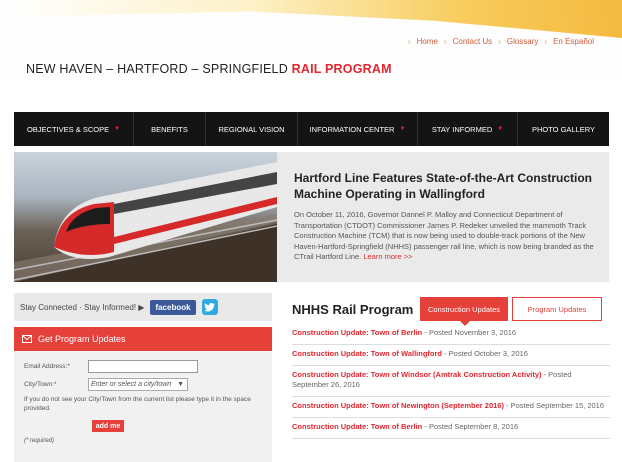 Image resolution: width=622 pixels, height=462 pixels. What do you see at coordinates (464, 311) in the screenshot?
I see `tab-construction-updates: Construction Updates` at bounding box center [464, 311].